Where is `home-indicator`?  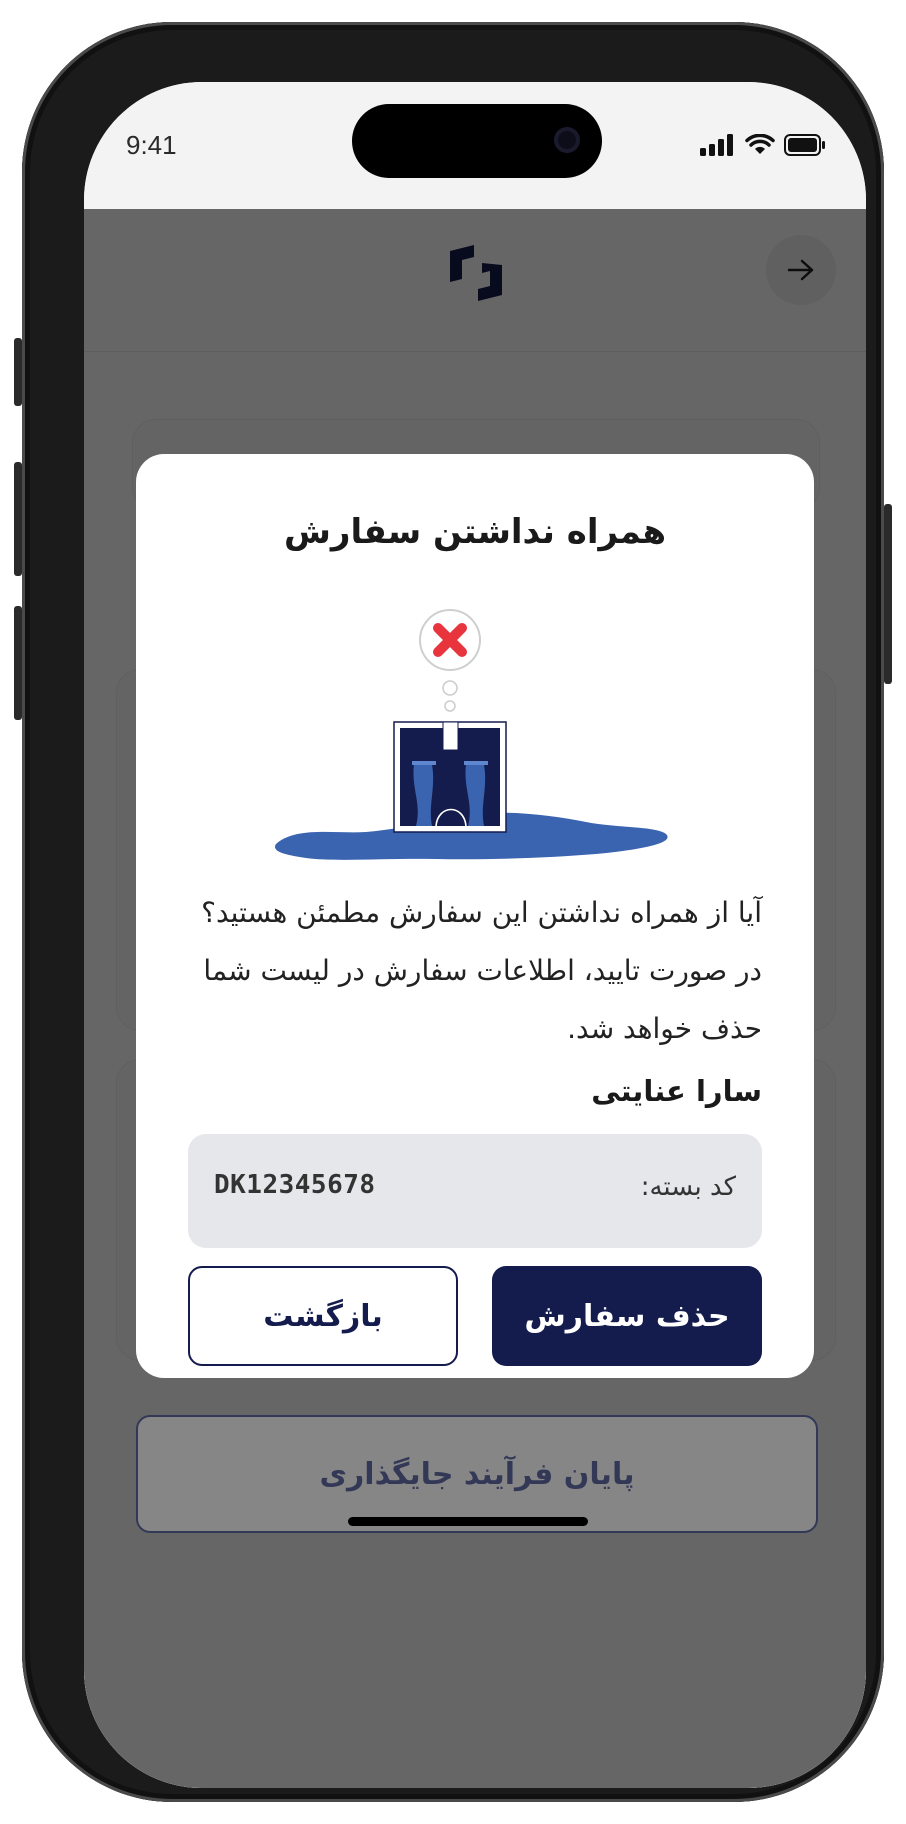
home-indicator is located at coordinates (468, 1521).